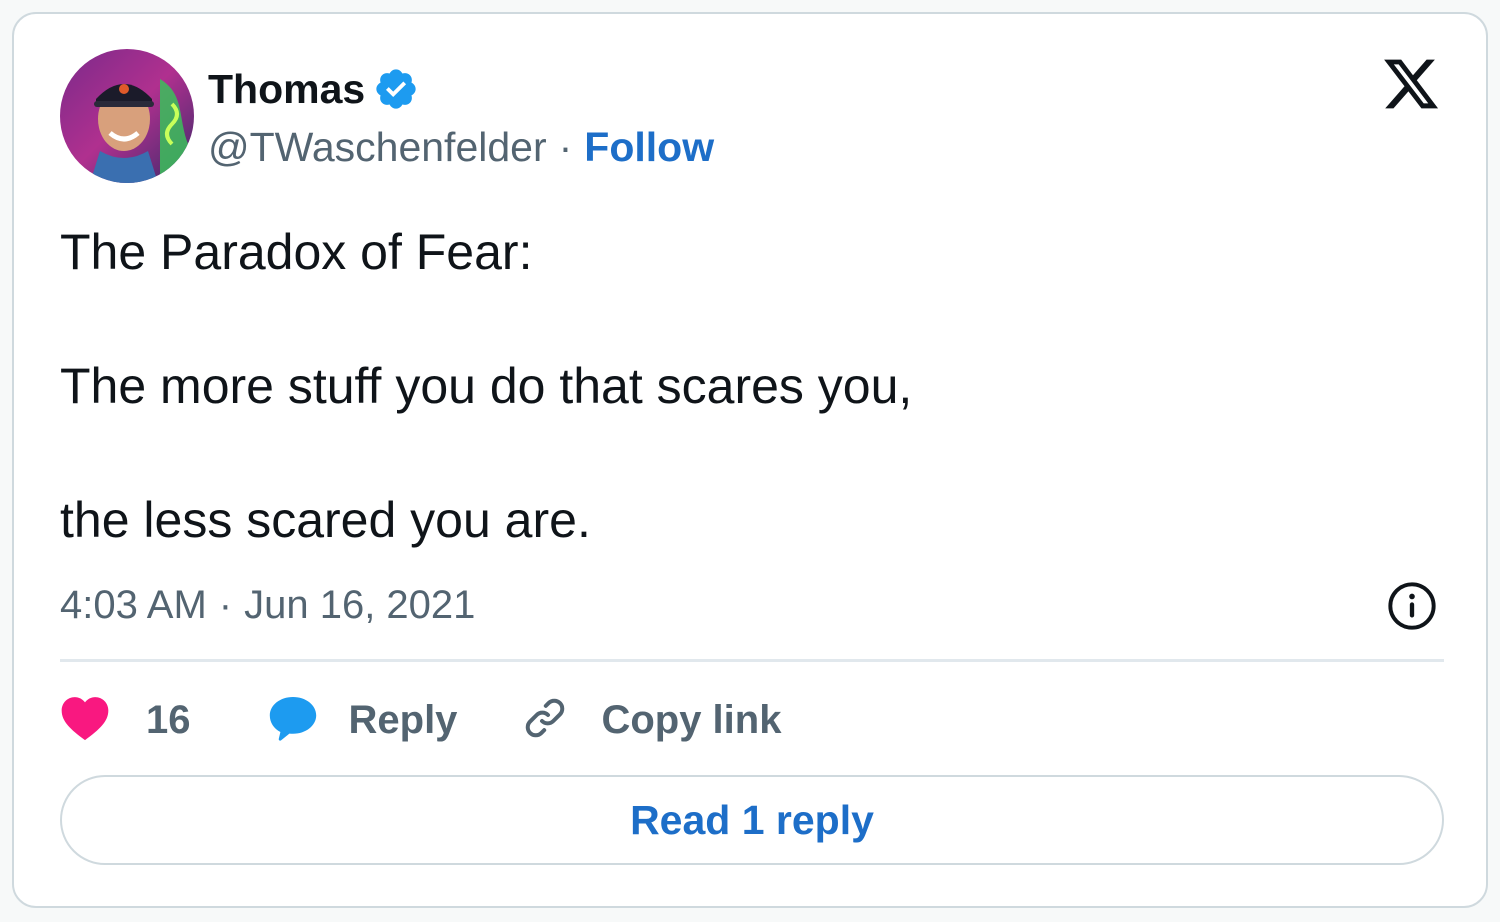  I want to click on author-handle-row: @TWaschenfelder · Follow, so click(461, 147).